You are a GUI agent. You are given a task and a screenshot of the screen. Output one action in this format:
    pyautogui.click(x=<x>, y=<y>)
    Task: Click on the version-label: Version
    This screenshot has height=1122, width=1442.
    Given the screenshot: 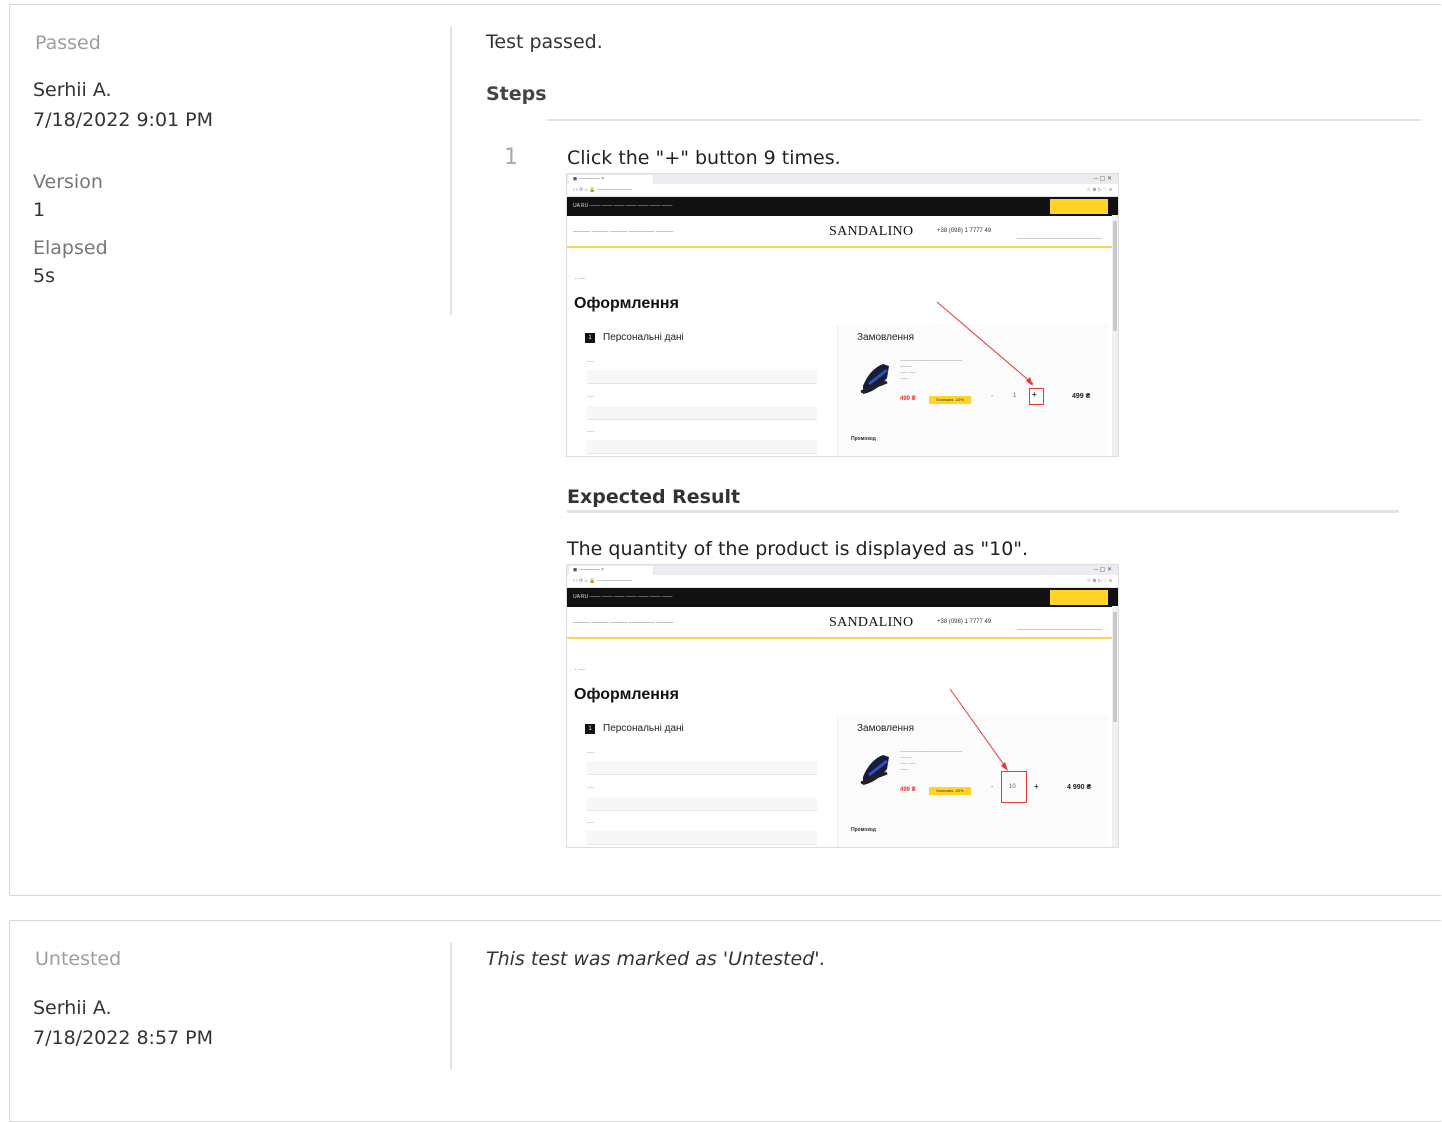 What is the action you would take?
    pyautogui.click(x=68, y=182)
    